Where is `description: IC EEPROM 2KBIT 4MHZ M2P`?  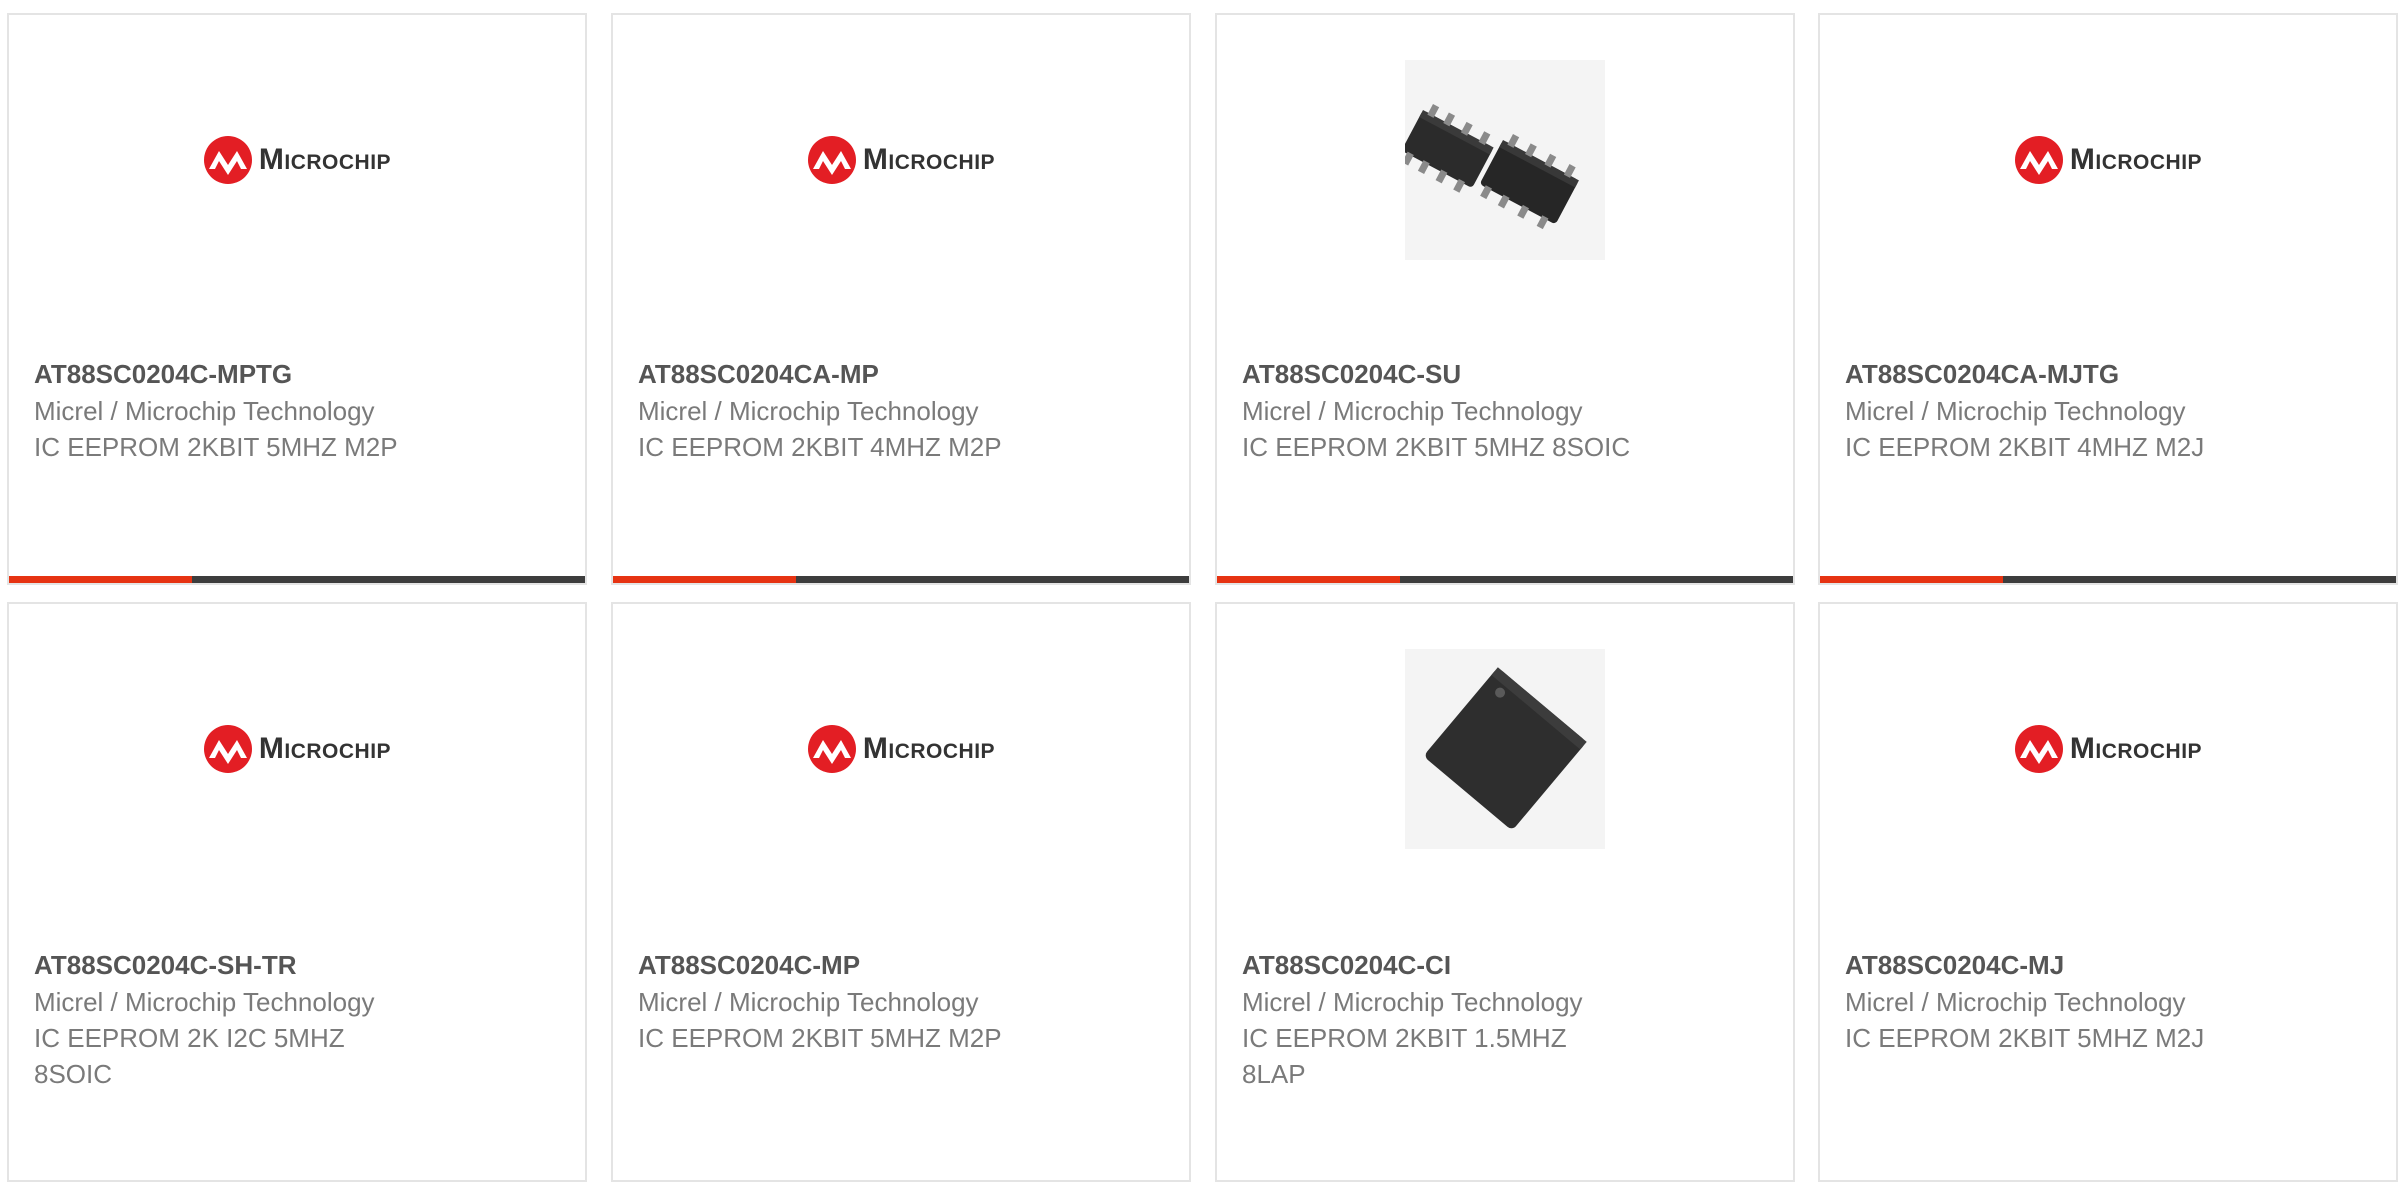
description: IC EEPROM 2KBIT 4MHZ M2P is located at coordinates (820, 447).